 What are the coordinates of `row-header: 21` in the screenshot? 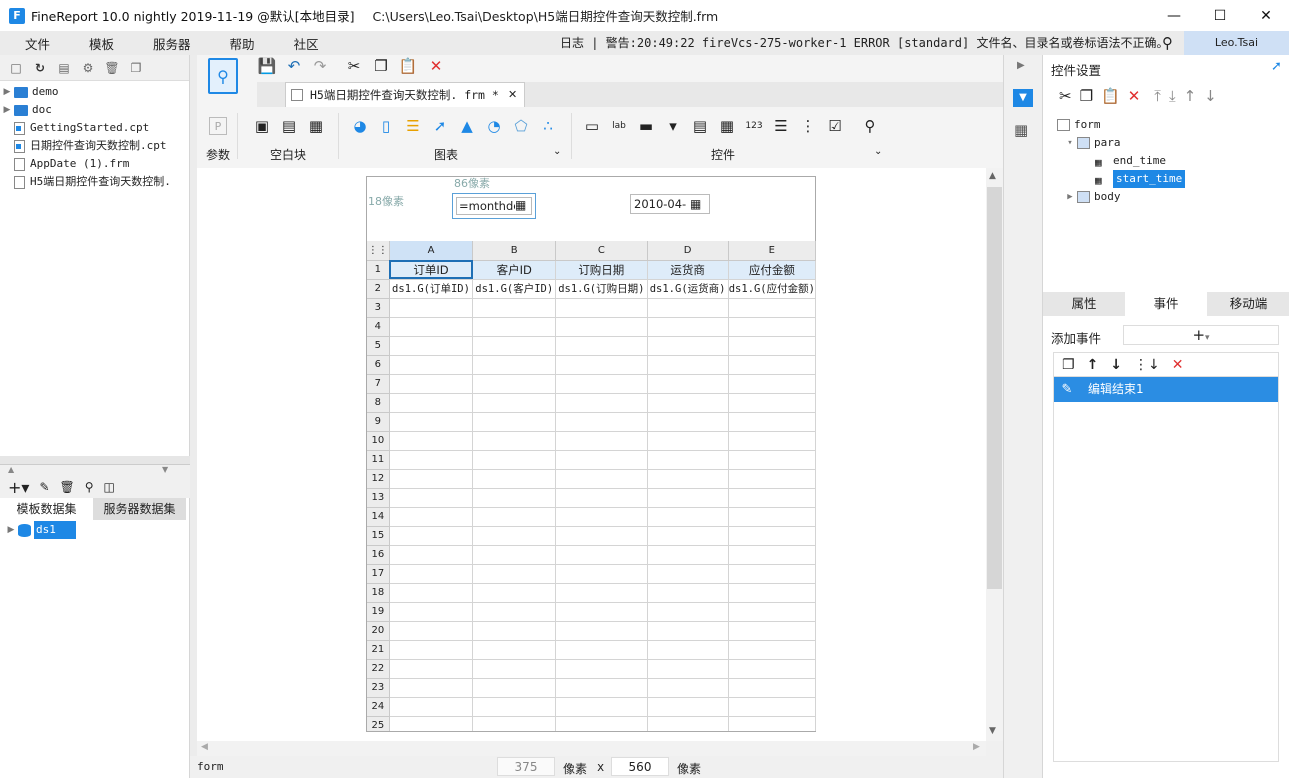 It's located at (378, 650).